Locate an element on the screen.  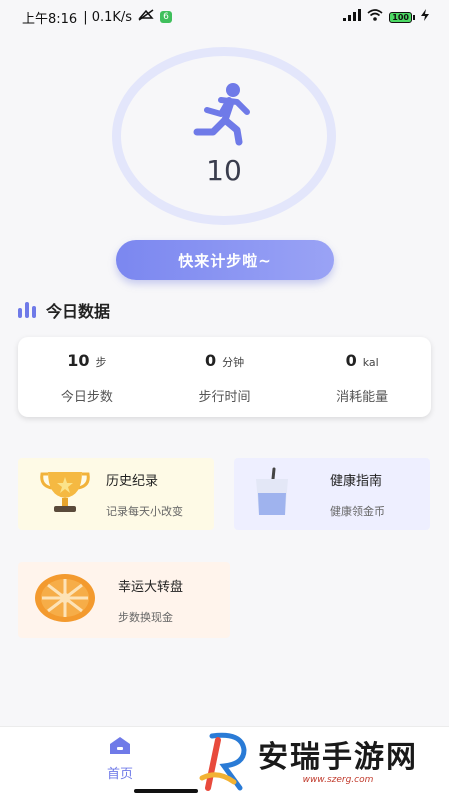
tab-home: 首页 is located at coordinates (120, 758).